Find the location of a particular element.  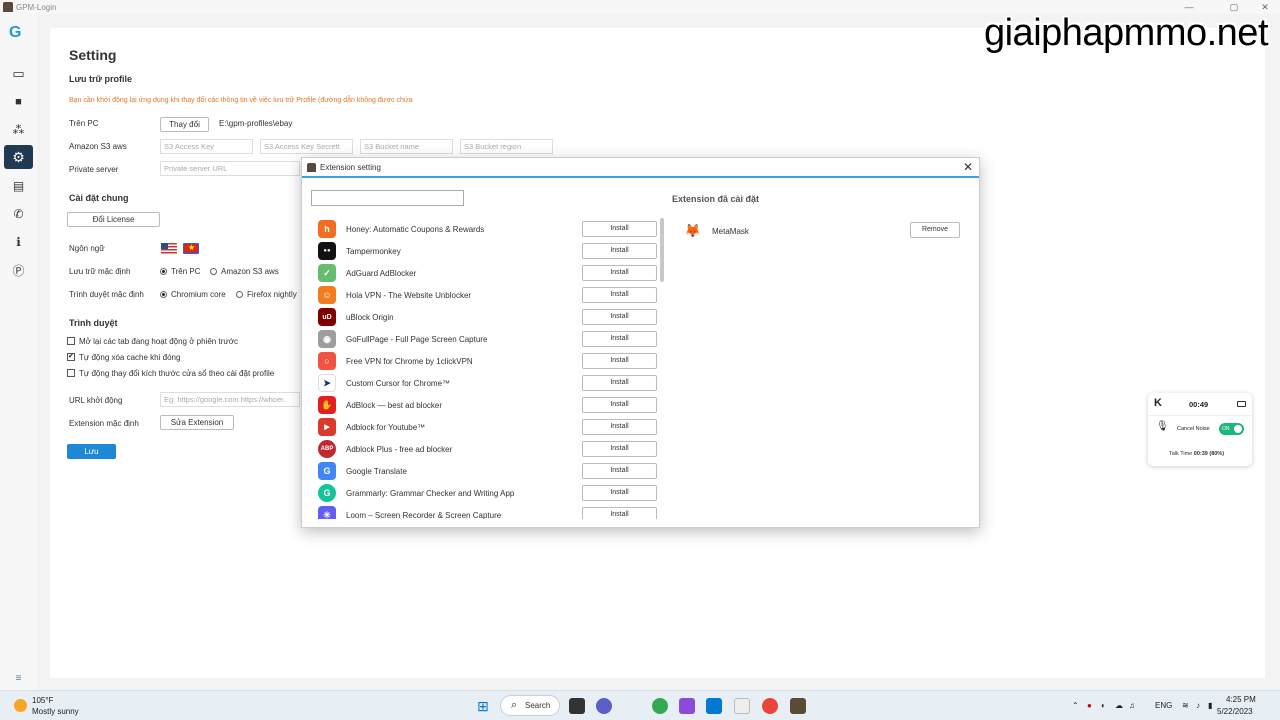

radio-selected-icon is located at coordinates (163, 271).